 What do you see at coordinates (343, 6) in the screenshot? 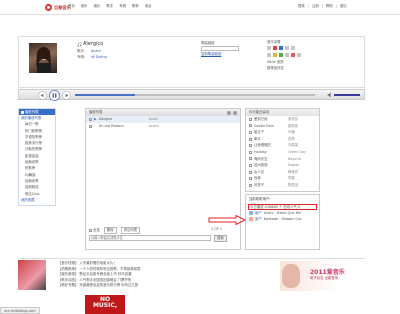
I see `logout-link: 退出` at bounding box center [343, 6].